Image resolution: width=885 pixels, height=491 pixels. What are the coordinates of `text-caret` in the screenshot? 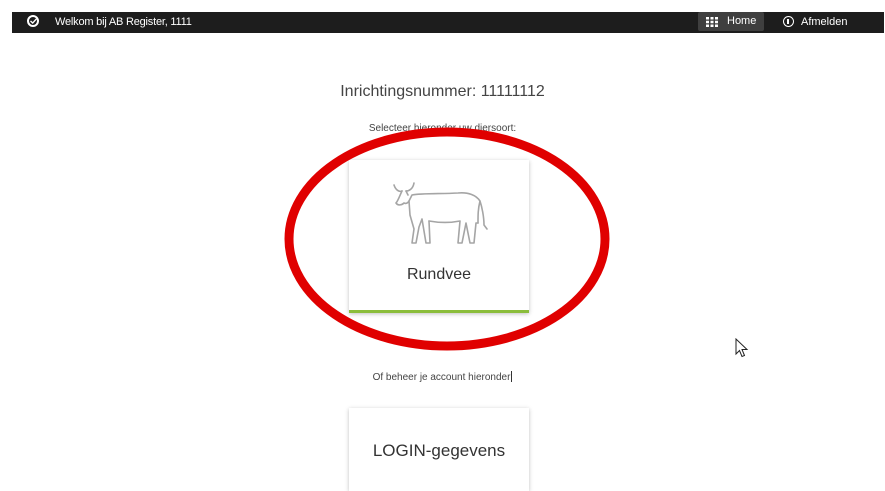 It's located at (512, 376).